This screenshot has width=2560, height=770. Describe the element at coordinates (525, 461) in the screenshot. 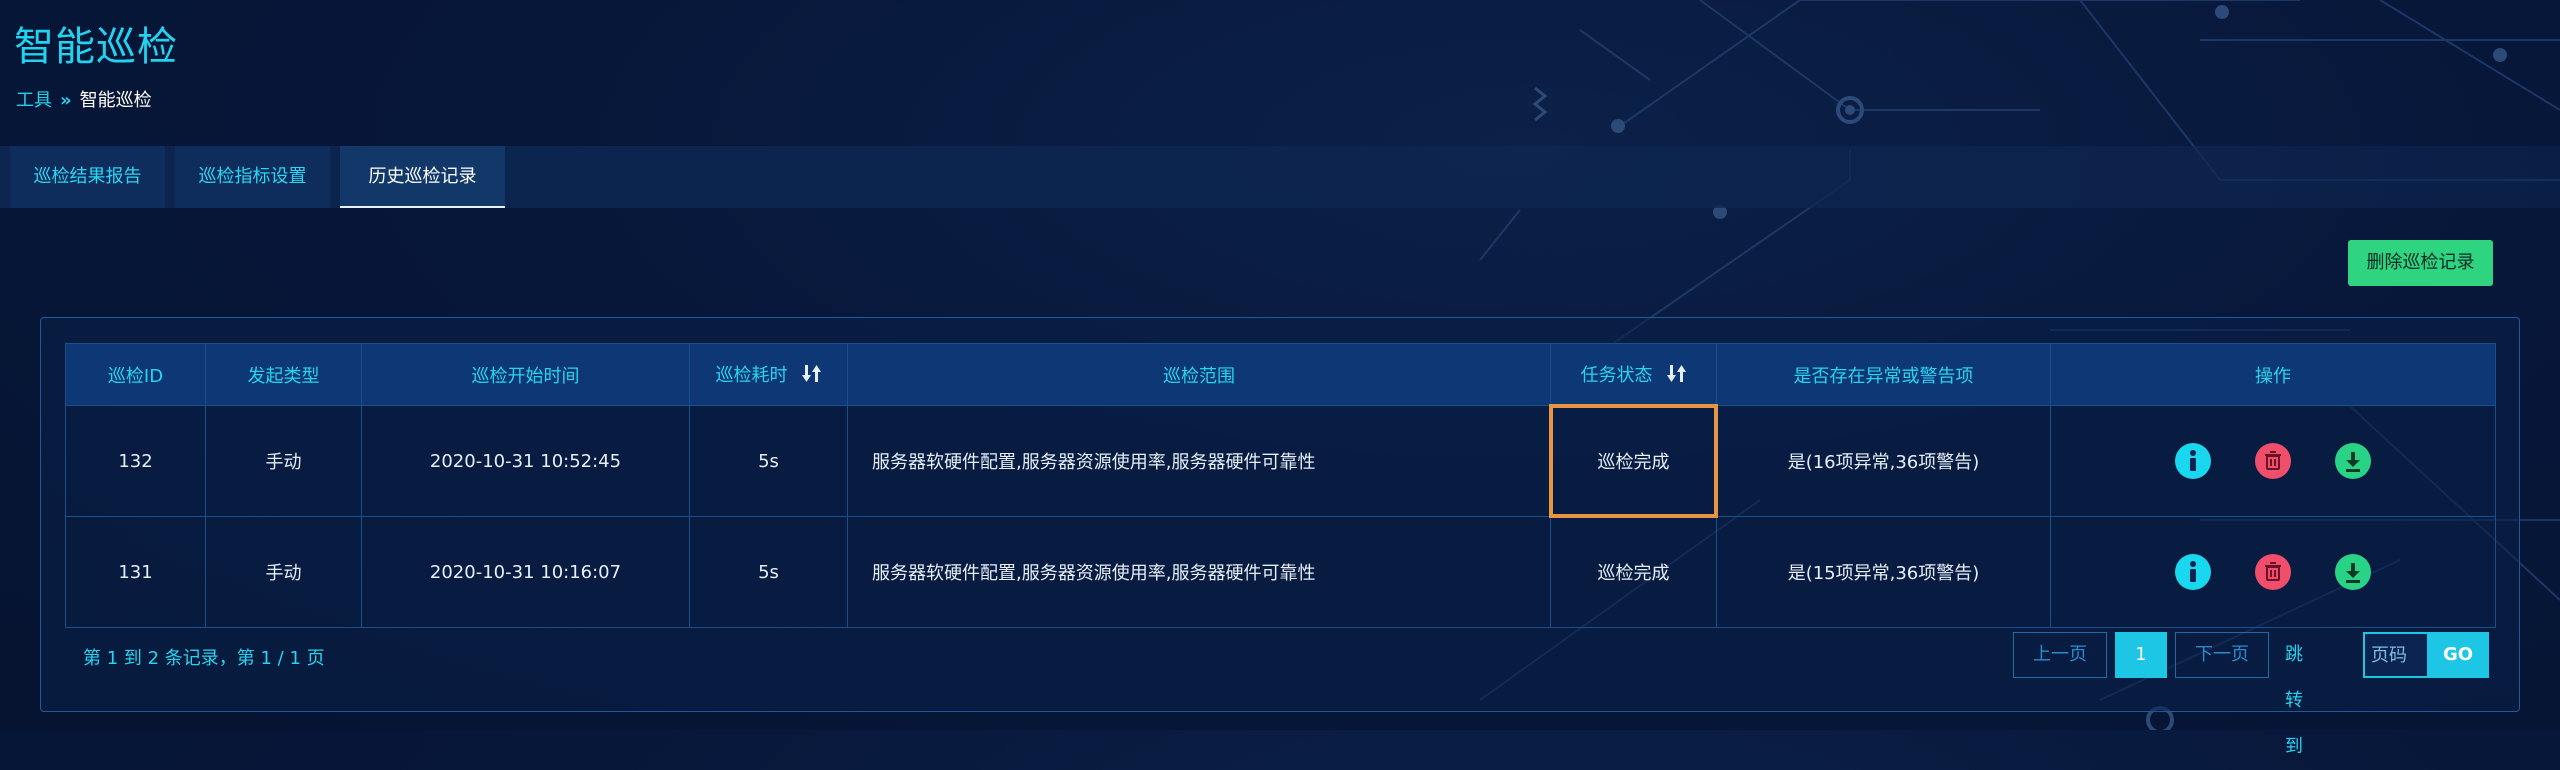

I see `cell-start-time: 2020-10-31 10:52:45` at that location.